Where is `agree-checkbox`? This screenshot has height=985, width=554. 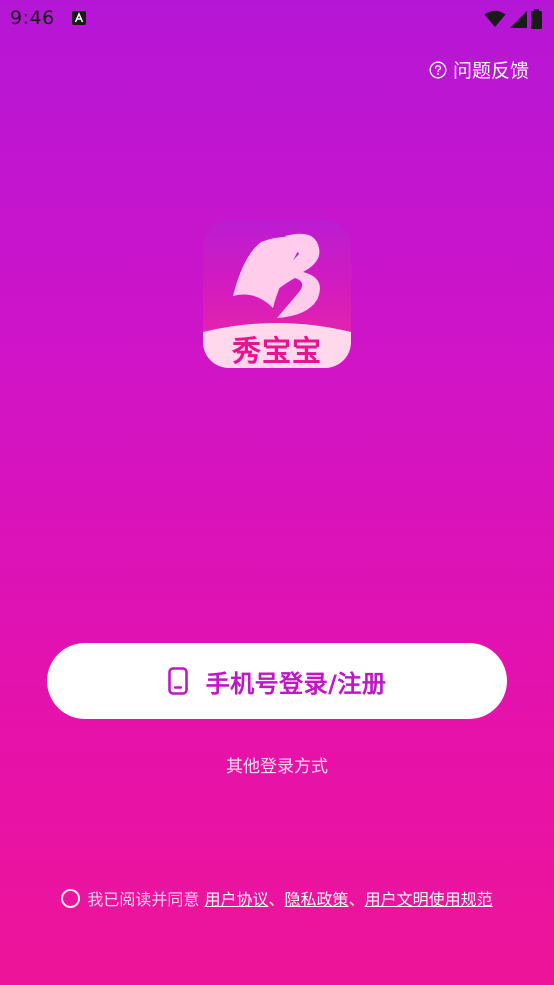
agree-checkbox is located at coordinates (71, 898).